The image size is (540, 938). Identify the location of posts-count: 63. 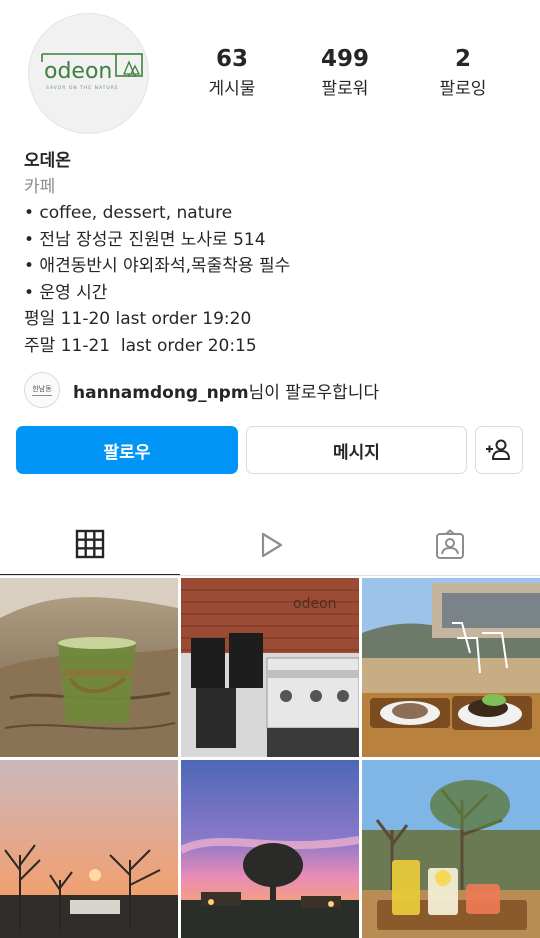
(231, 59).